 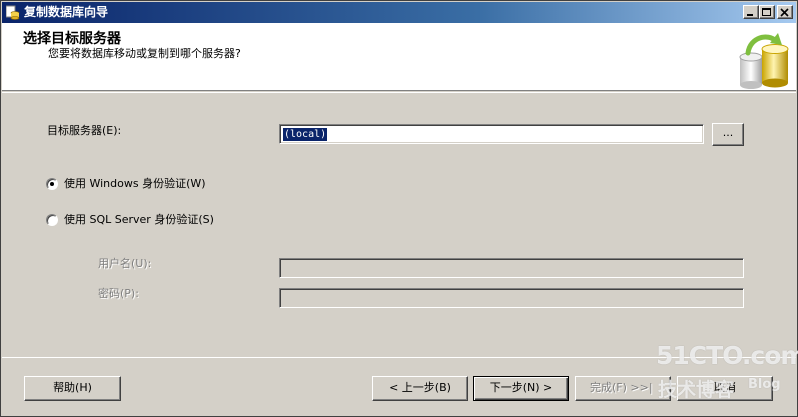 What do you see at coordinates (84, 130) in the screenshot?
I see `target-server-label: 目标服务器(E):` at bounding box center [84, 130].